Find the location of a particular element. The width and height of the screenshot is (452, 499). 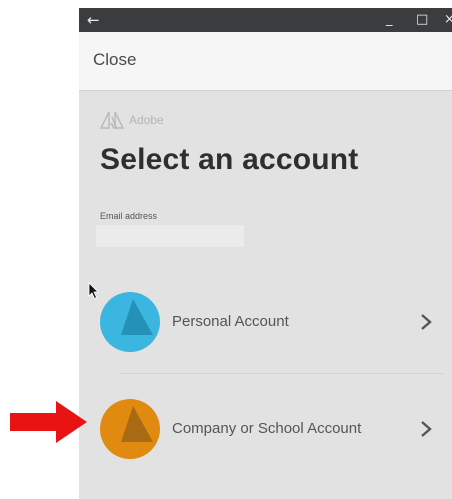

company-account-label: Company or School Account is located at coordinates (267, 428).